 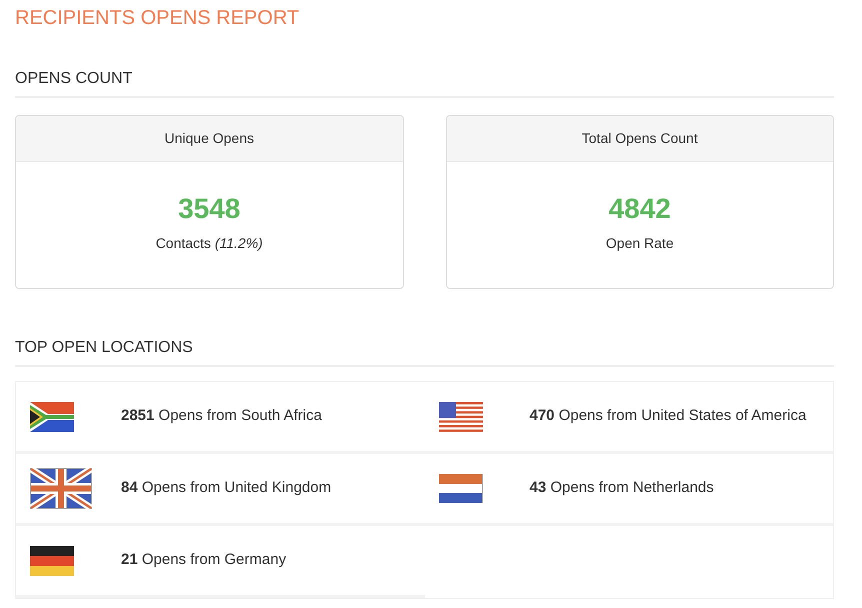 What do you see at coordinates (73, 79) in the screenshot?
I see `section-heading: OPENS COUNT` at bounding box center [73, 79].